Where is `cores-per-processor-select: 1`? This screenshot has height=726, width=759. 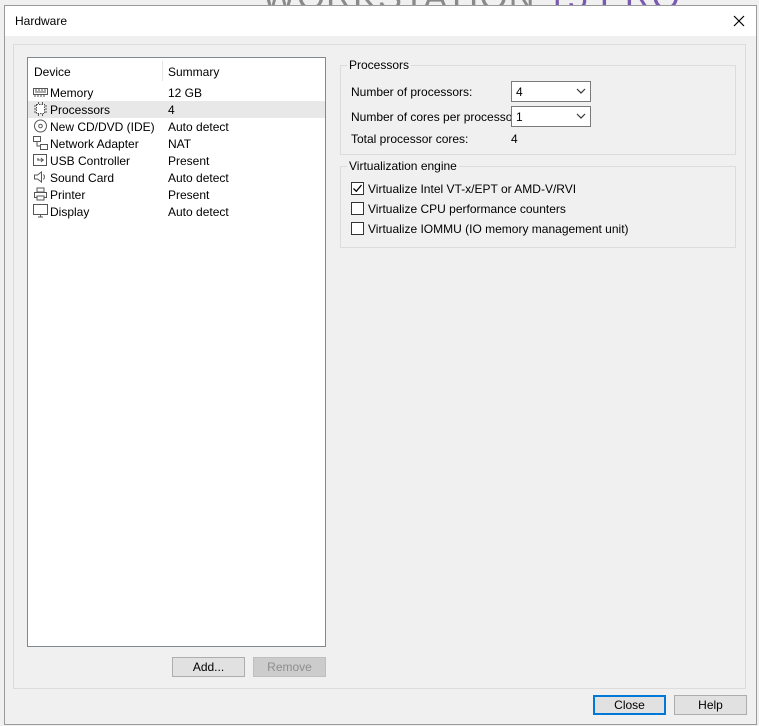 cores-per-processor-select: 1 is located at coordinates (551, 116).